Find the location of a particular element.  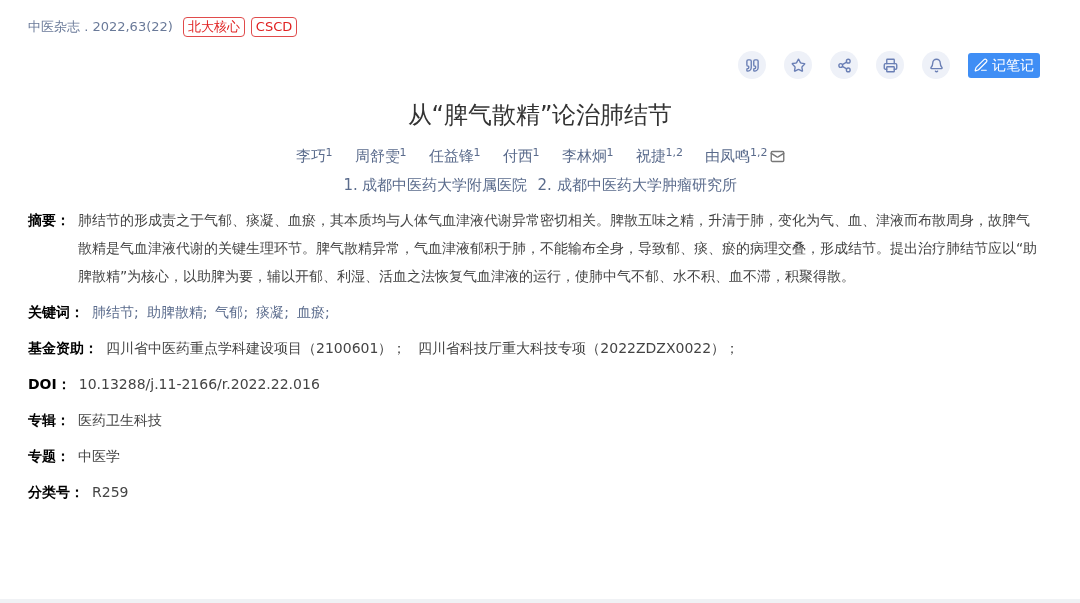

author-link: 祝捷$^{1,2}$ is located at coordinates (659, 156).